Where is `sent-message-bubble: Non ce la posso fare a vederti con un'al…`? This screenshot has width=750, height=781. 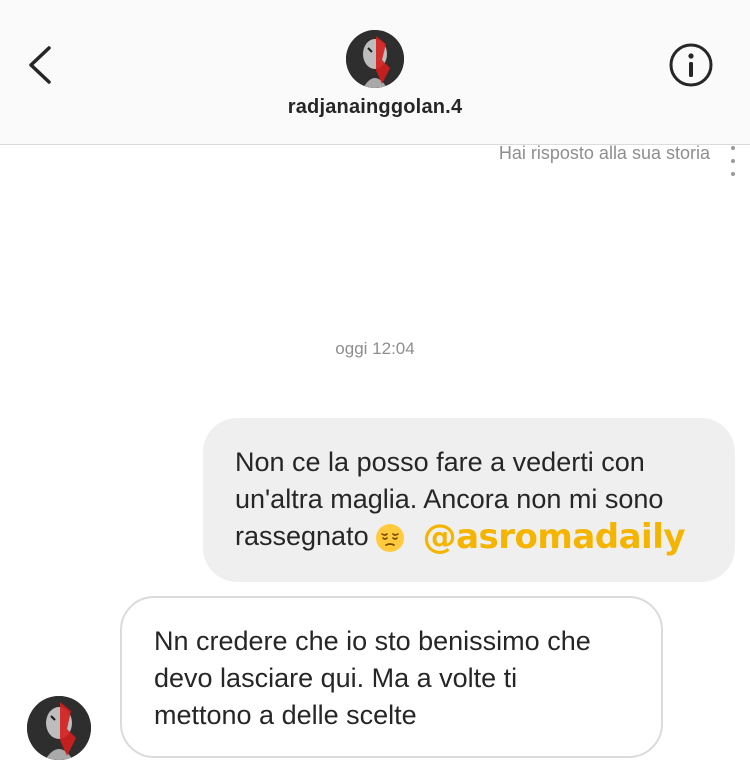
sent-message-bubble: Non ce la posso fare a vederti con un'al… is located at coordinates (469, 500).